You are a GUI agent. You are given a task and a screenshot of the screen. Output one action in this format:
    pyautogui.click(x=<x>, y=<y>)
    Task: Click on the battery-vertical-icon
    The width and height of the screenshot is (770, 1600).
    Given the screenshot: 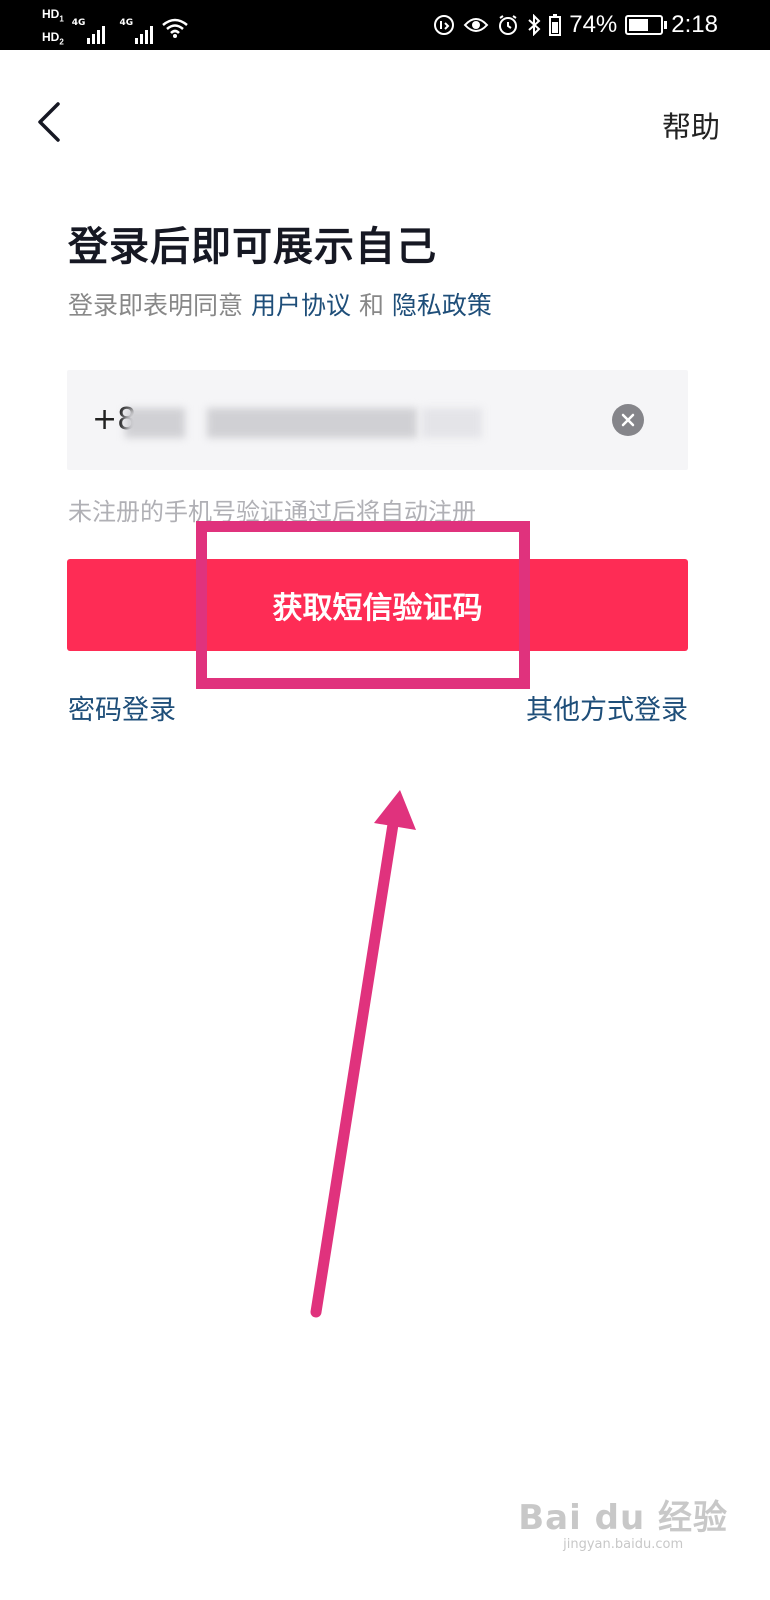 What is the action you would take?
    pyautogui.click(x=555, y=25)
    